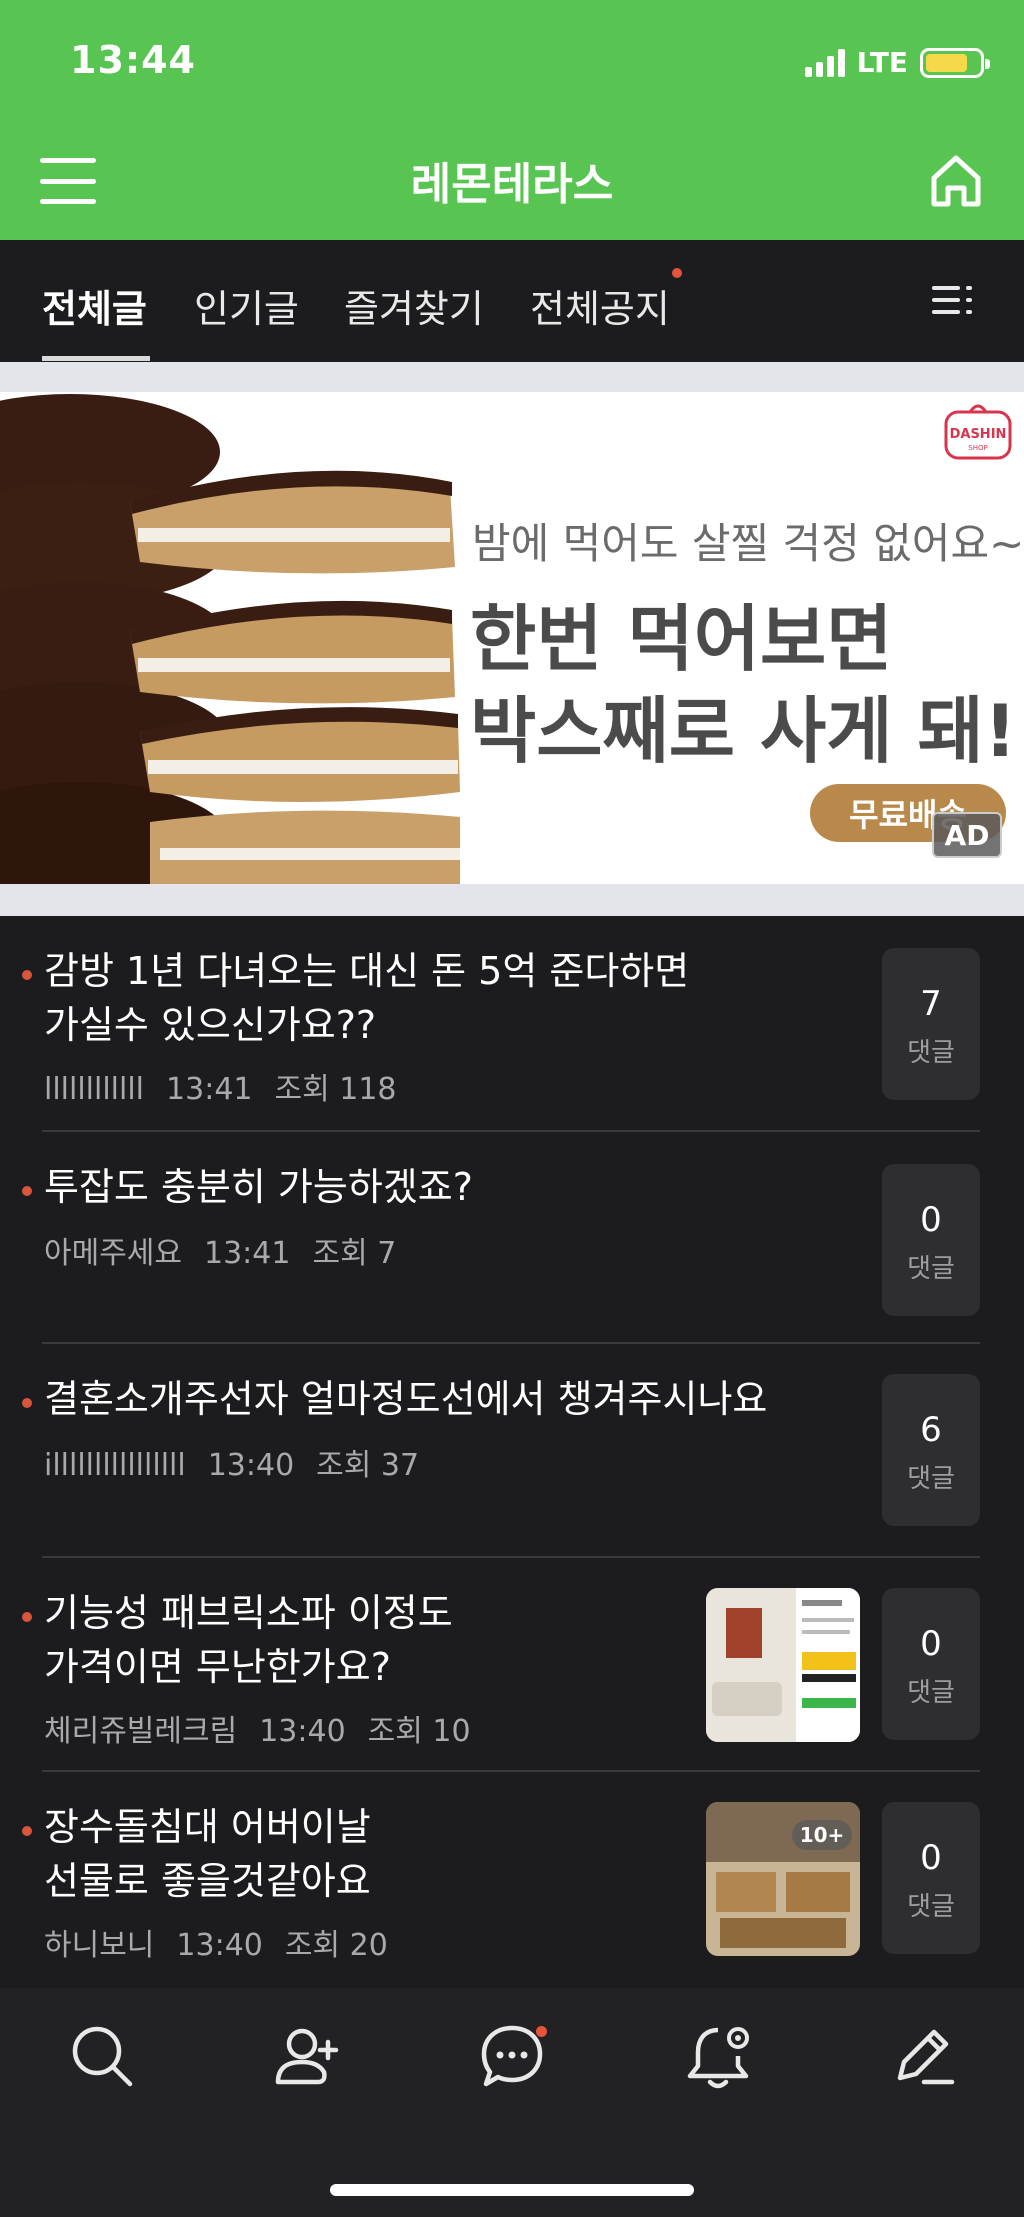  I want to click on list-item: 투잡도 충분히 가능하겠죠? 아메주세요 13:41 조회 7 0 댓글, so click(512, 1238).